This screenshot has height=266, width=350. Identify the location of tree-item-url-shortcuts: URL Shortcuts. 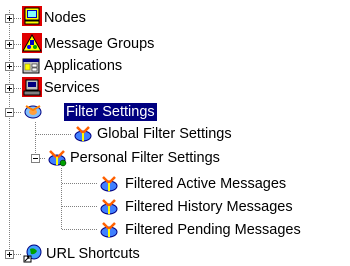
(93, 254).